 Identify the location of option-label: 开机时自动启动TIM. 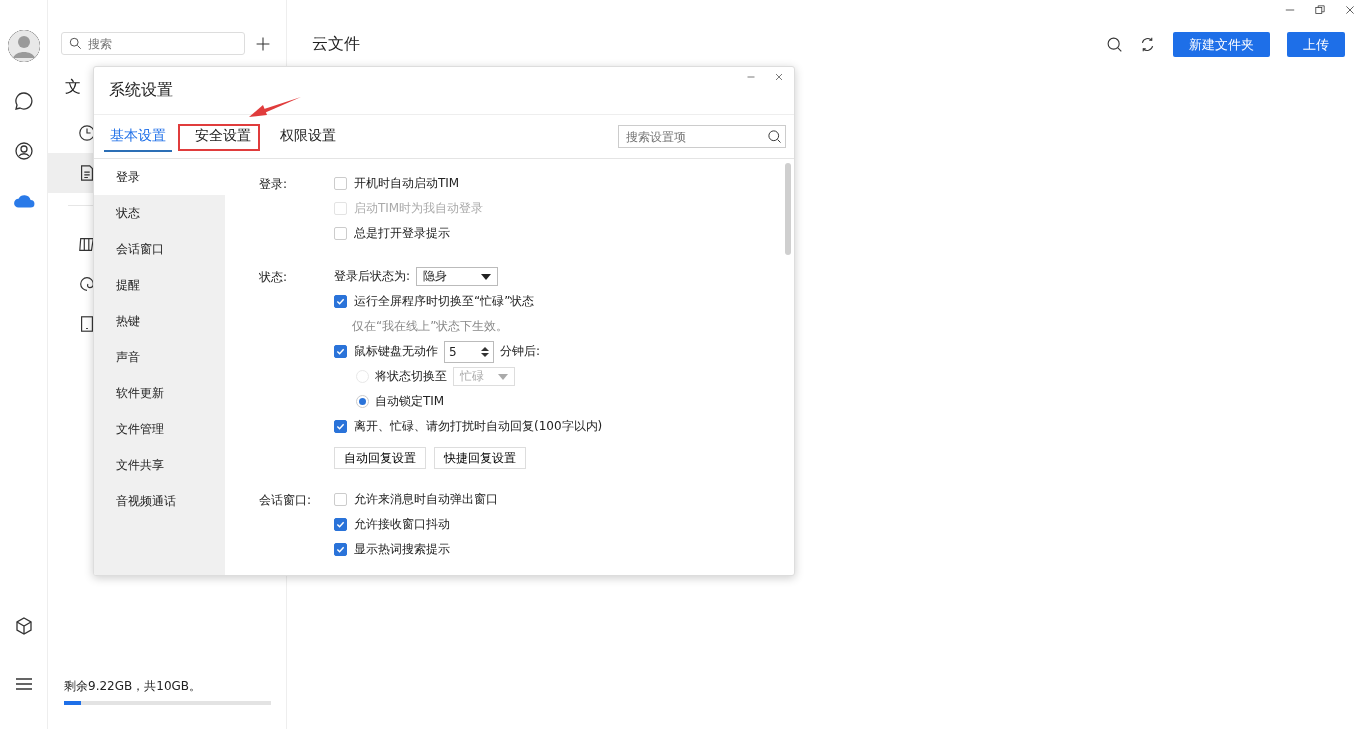
(407, 183).